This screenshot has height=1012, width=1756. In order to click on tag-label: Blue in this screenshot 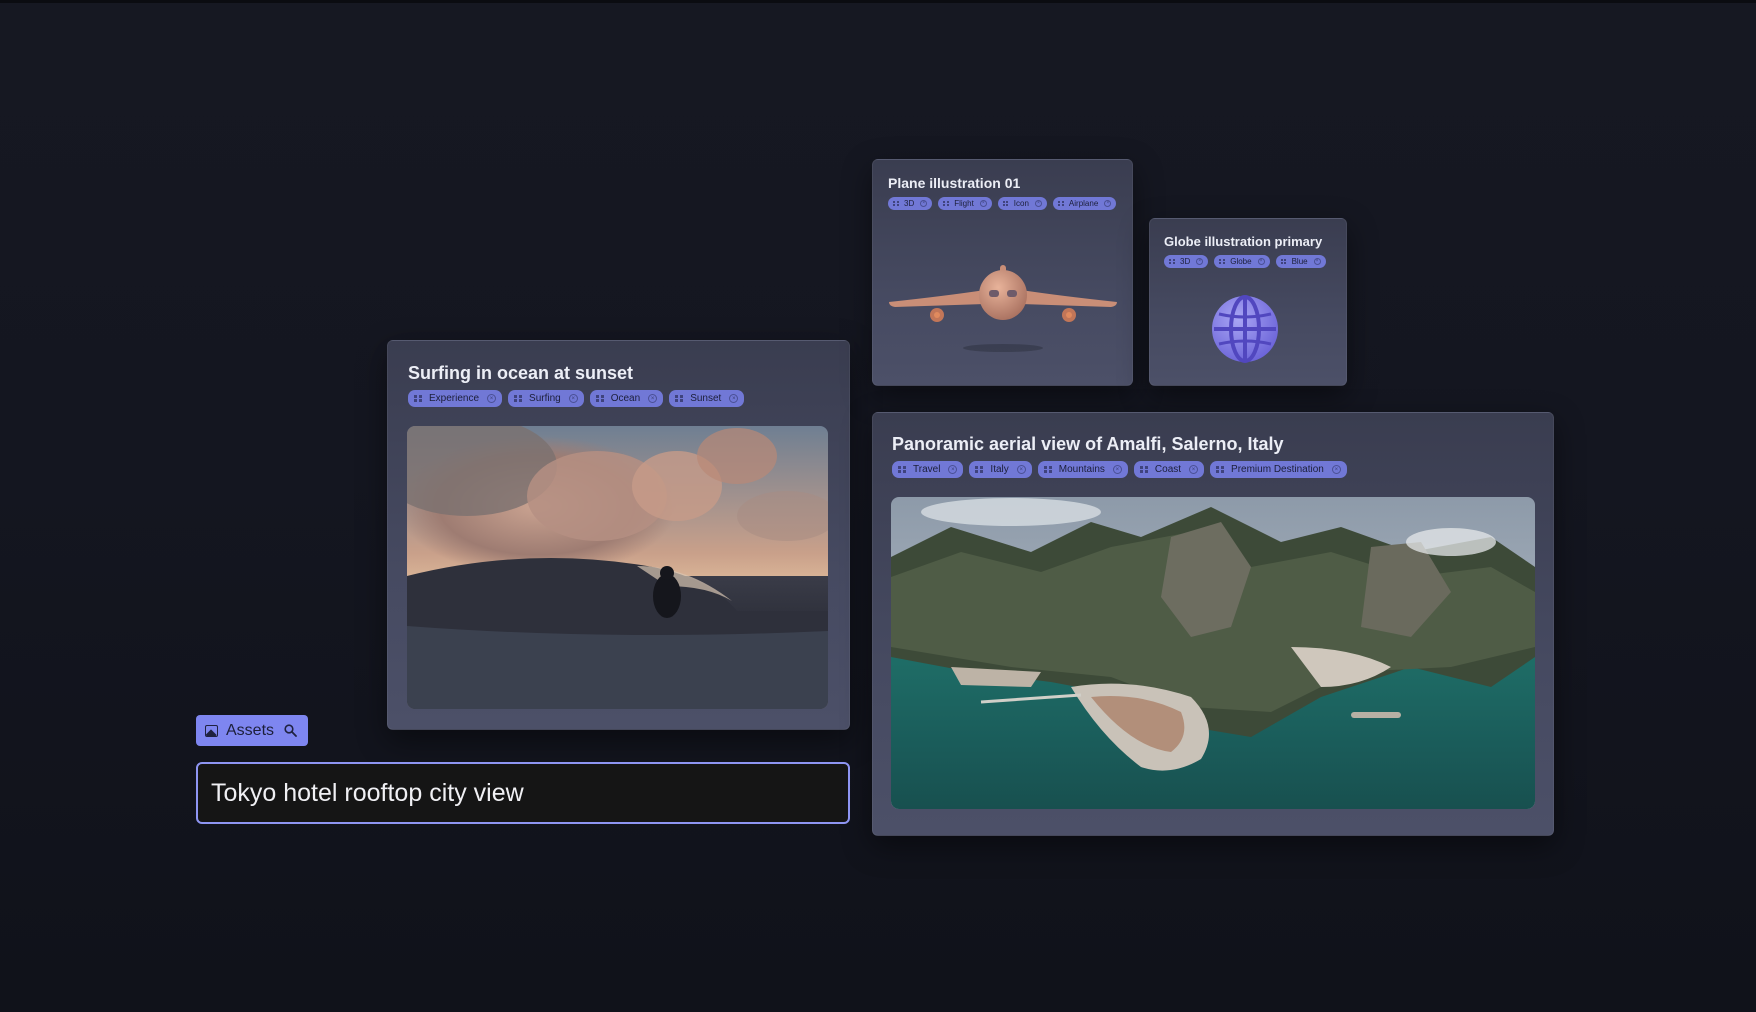, I will do `click(1299, 261)`.